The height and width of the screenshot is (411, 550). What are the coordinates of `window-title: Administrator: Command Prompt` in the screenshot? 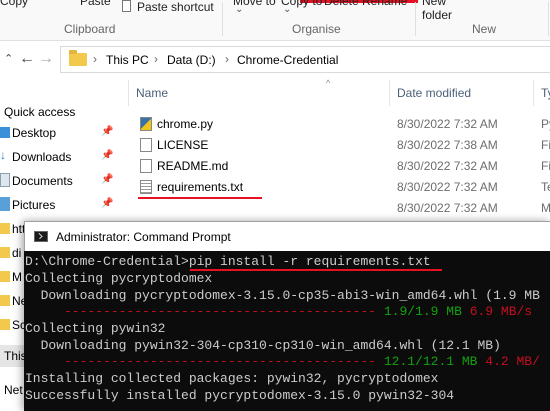 It's located at (143, 237).